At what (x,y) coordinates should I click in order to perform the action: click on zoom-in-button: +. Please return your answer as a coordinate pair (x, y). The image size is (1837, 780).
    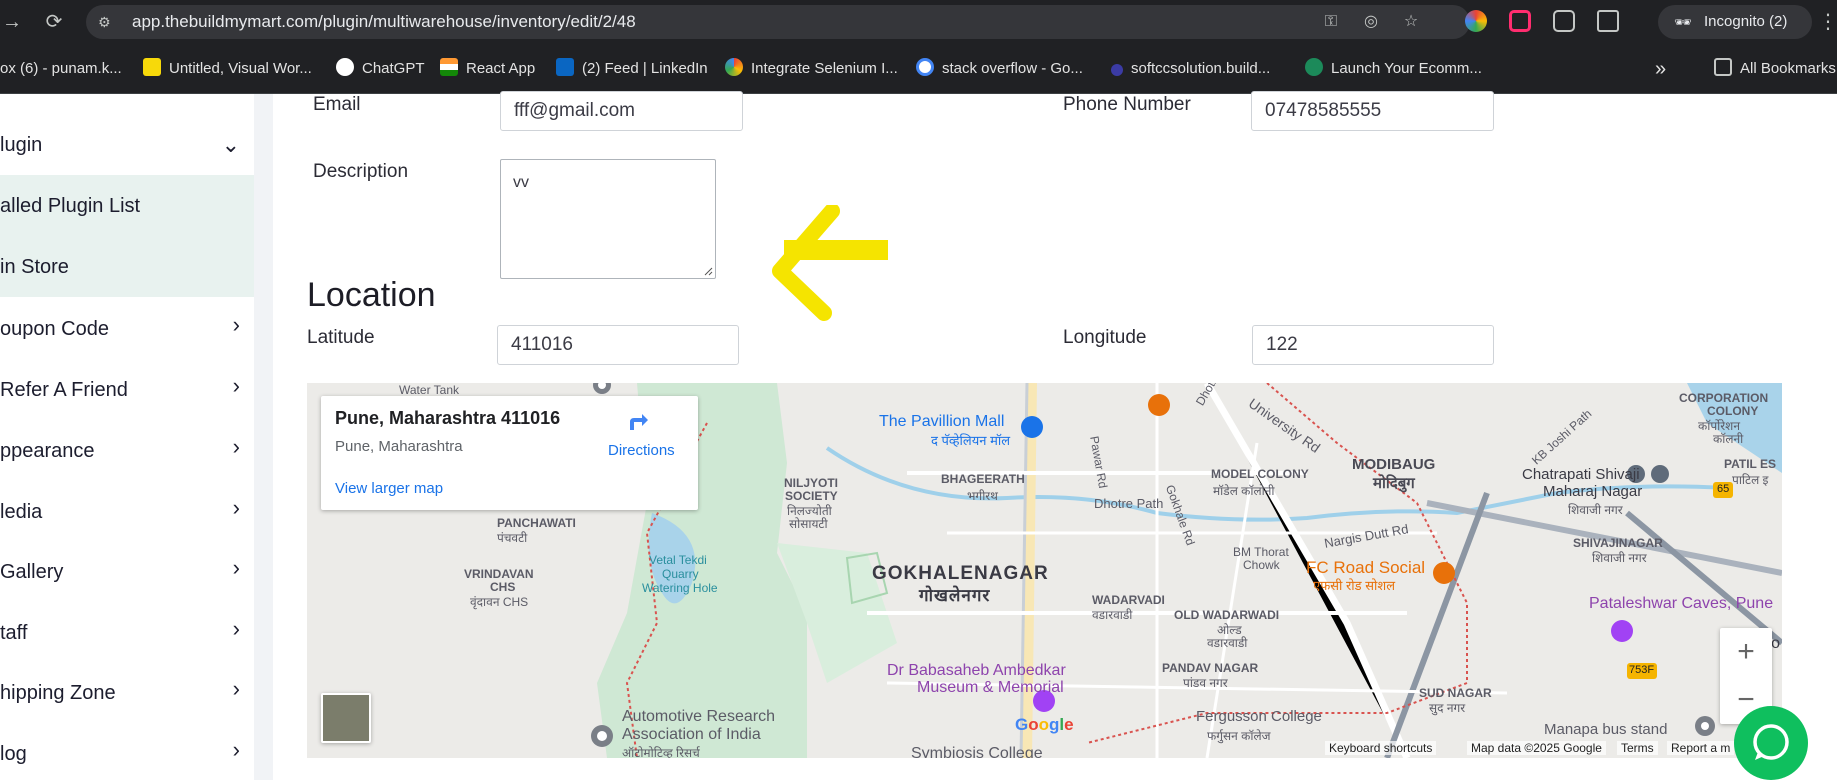
    Looking at the image, I should click on (1746, 652).